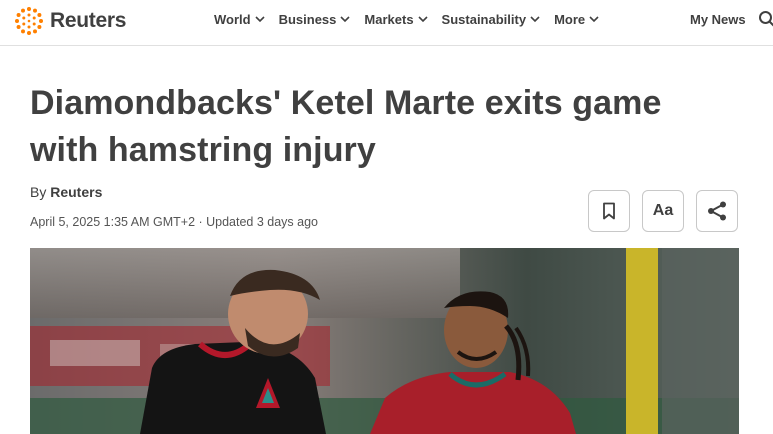  What do you see at coordinates (232, 19) in the screenshot?
I see `nav-item-label: World` at bounding box center [232, 19].